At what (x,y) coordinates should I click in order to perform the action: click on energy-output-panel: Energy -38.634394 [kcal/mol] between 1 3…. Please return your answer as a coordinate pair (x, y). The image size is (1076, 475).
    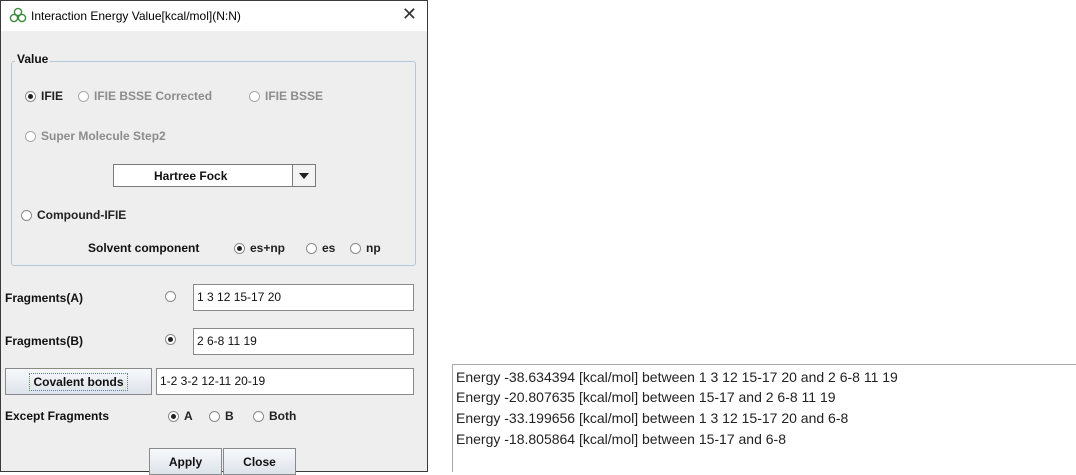
    Looking at the image, I should click on (764, 418).